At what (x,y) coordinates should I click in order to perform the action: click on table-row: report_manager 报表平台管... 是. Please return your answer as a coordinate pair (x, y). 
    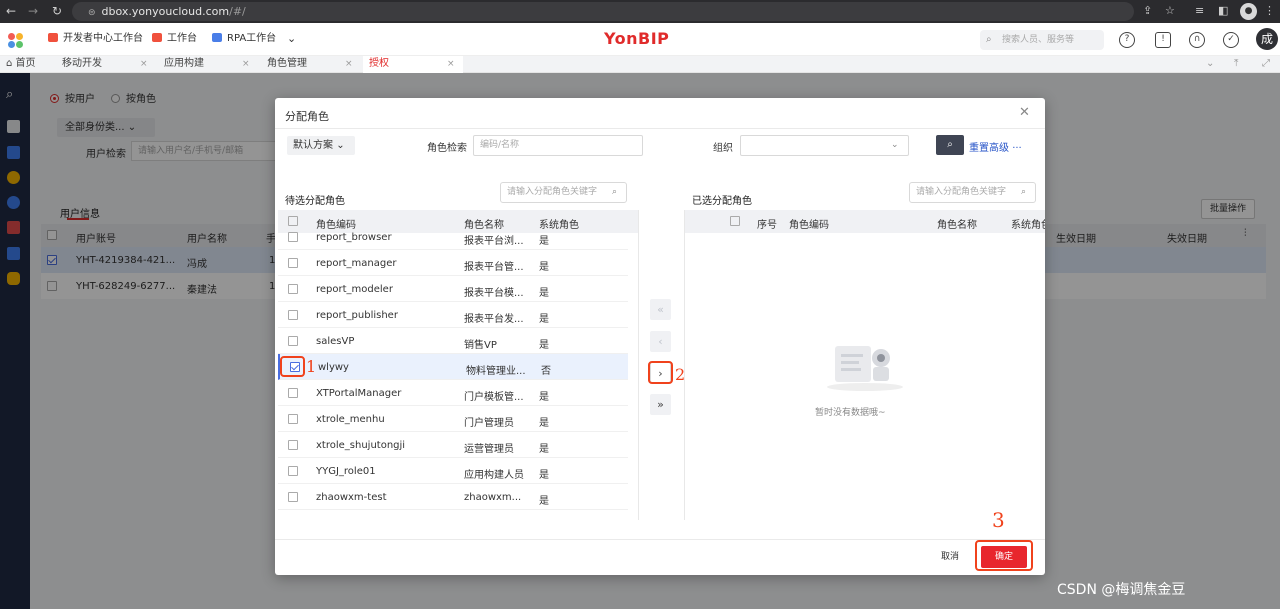
    Looking at the image, I should click on (453, 263).